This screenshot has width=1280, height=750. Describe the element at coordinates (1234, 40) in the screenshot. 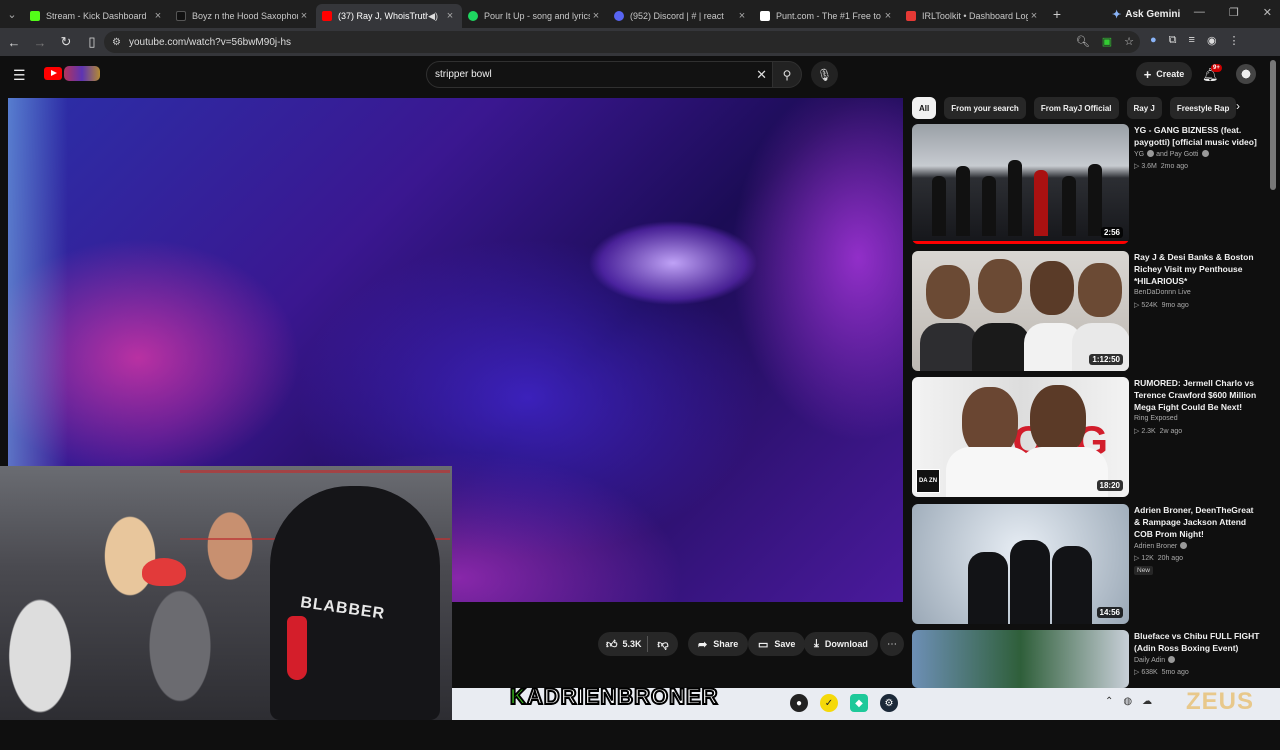

I see `browser-menu-icon: ⋮` at that location.